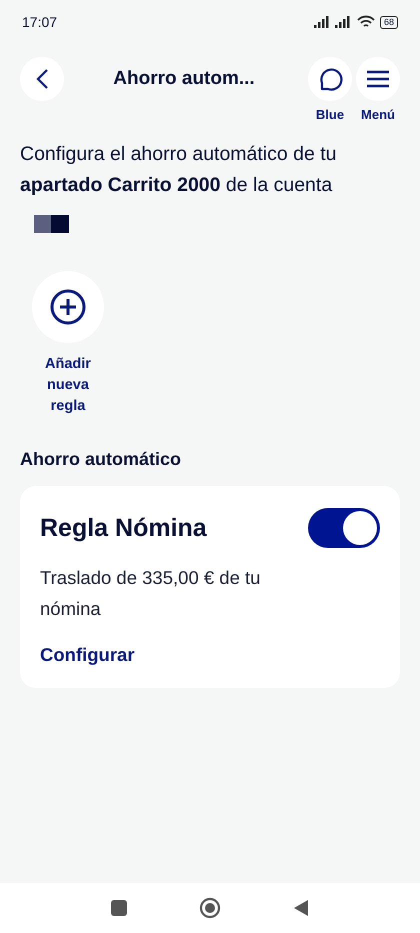 This screenshot has height=933, width=420. I want to click on redacted-mark, so click(51, 224).